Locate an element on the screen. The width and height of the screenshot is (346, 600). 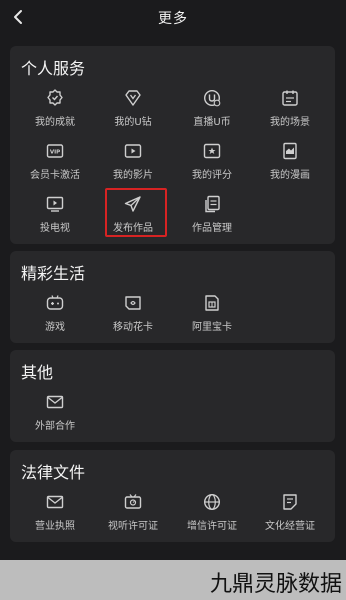
menu-item-label: 游戏 is located at coordinates (55, 327).